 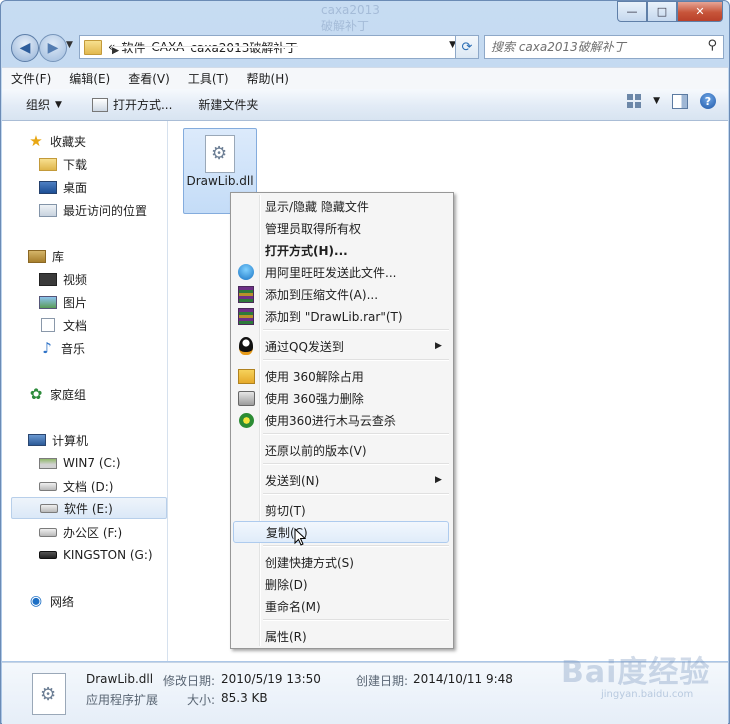 What do you see at coordinates (205, 51) in the screenshot?
I see `breadcrumb-arrow-icon: ▶` at bounding box center [205, 51].